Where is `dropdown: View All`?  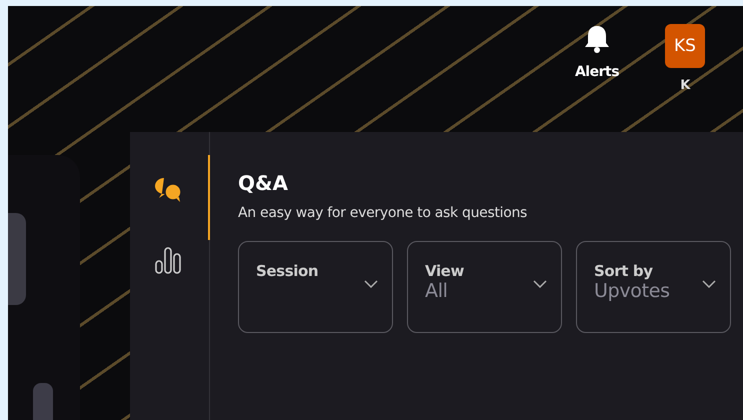 dropdown: View All is located at coordinates (484, 287).